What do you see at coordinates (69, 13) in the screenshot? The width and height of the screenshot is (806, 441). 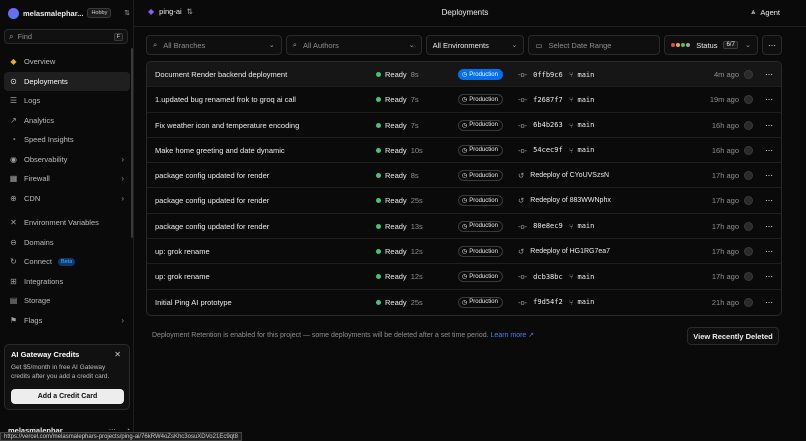 I see `team-switcher: melasmalephar... Hobby ⇅` at bounding box center [69, 13].